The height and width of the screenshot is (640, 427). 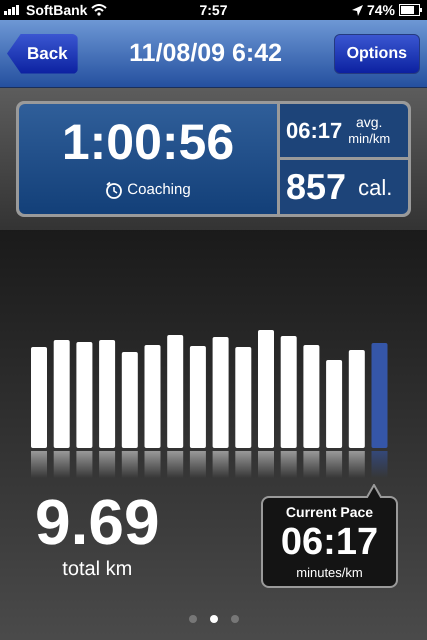 I want to click on average-label: avg., so click(x=369, y=123).